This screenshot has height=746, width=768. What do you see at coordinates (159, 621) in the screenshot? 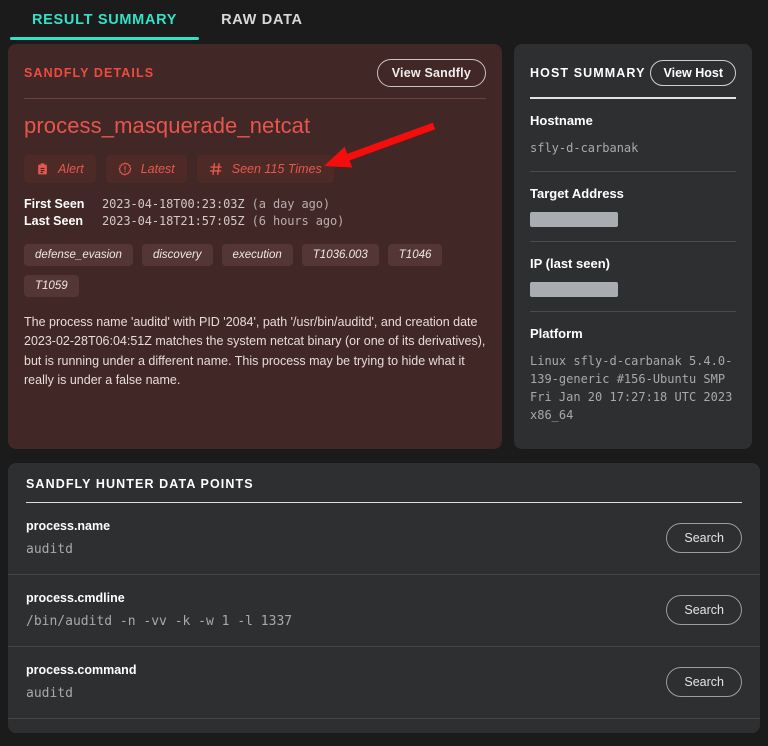
I see `data-point-value: /bin/auditd -n -vv -k -w 1 -l 1337` at bounding box center [159, 621].